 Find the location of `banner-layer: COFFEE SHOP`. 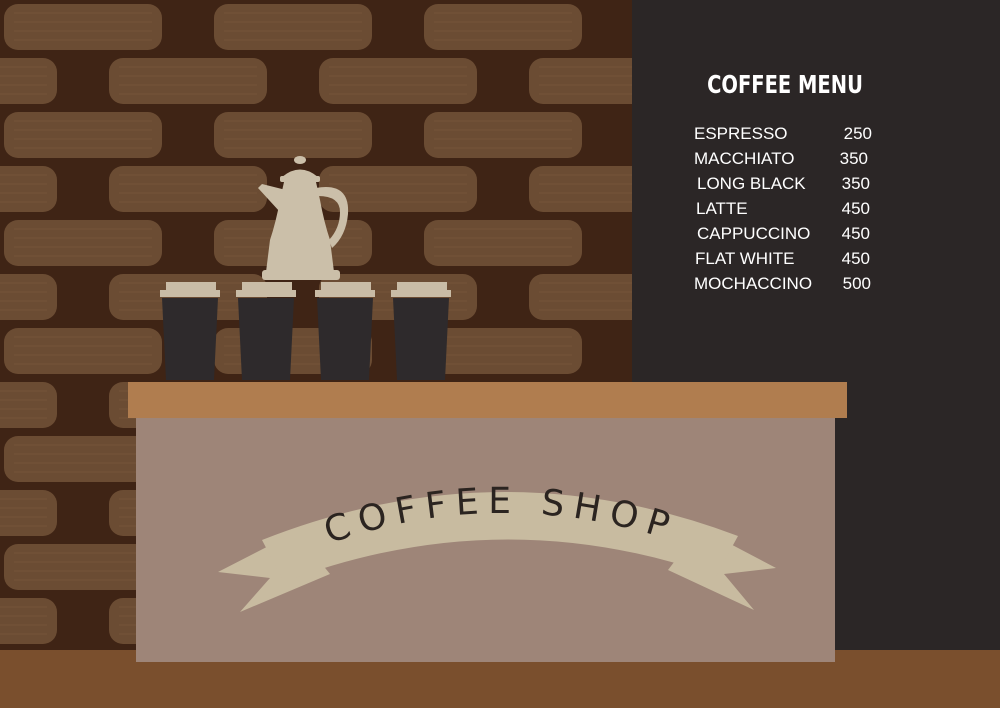

banner-layer: COFFEE SHOP is located at coordinates (497, 546).